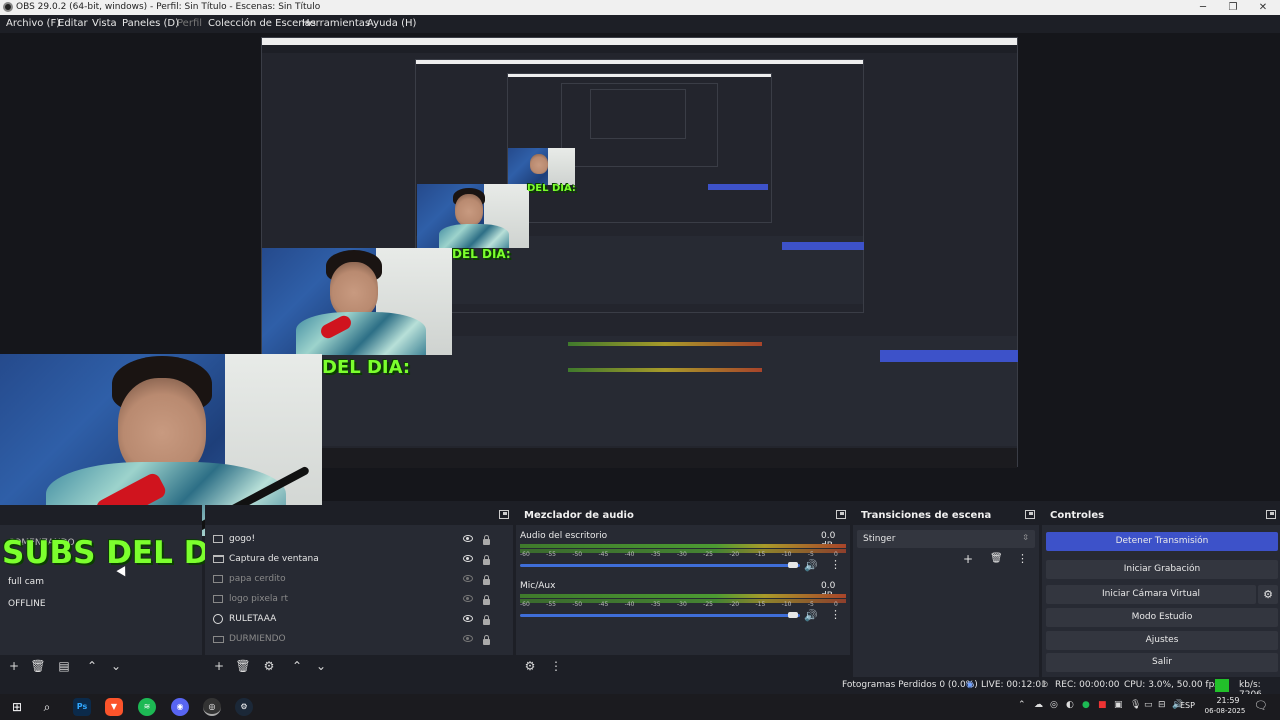  I want to click on minimize-button: ─, so click(1203, 7).